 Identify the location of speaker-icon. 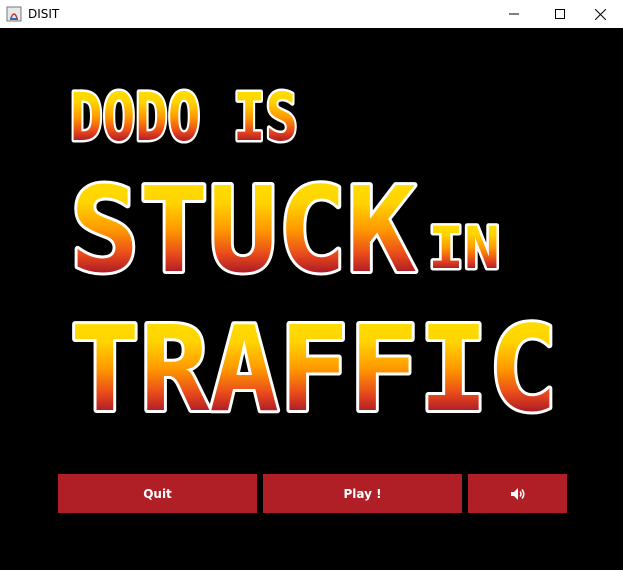
(517, 493).